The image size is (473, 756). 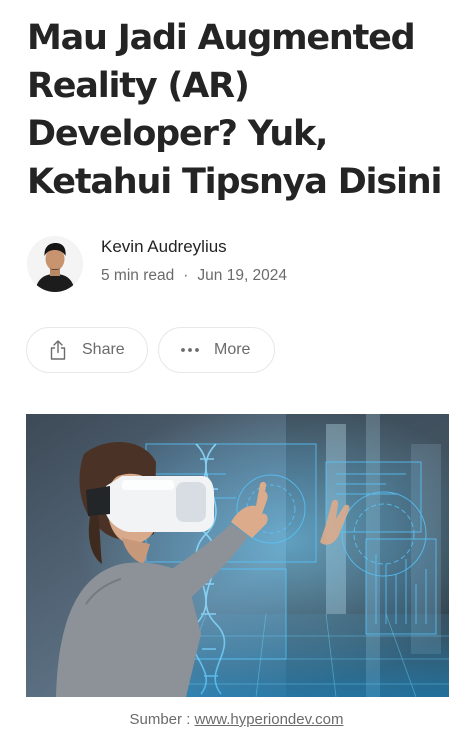 What do you see at coordinates (237, 264) in the screenshot?
I see `author-block: Kevin Audreylius 5 min read · Jun 19, 2024` at bounding box center [237, 264].